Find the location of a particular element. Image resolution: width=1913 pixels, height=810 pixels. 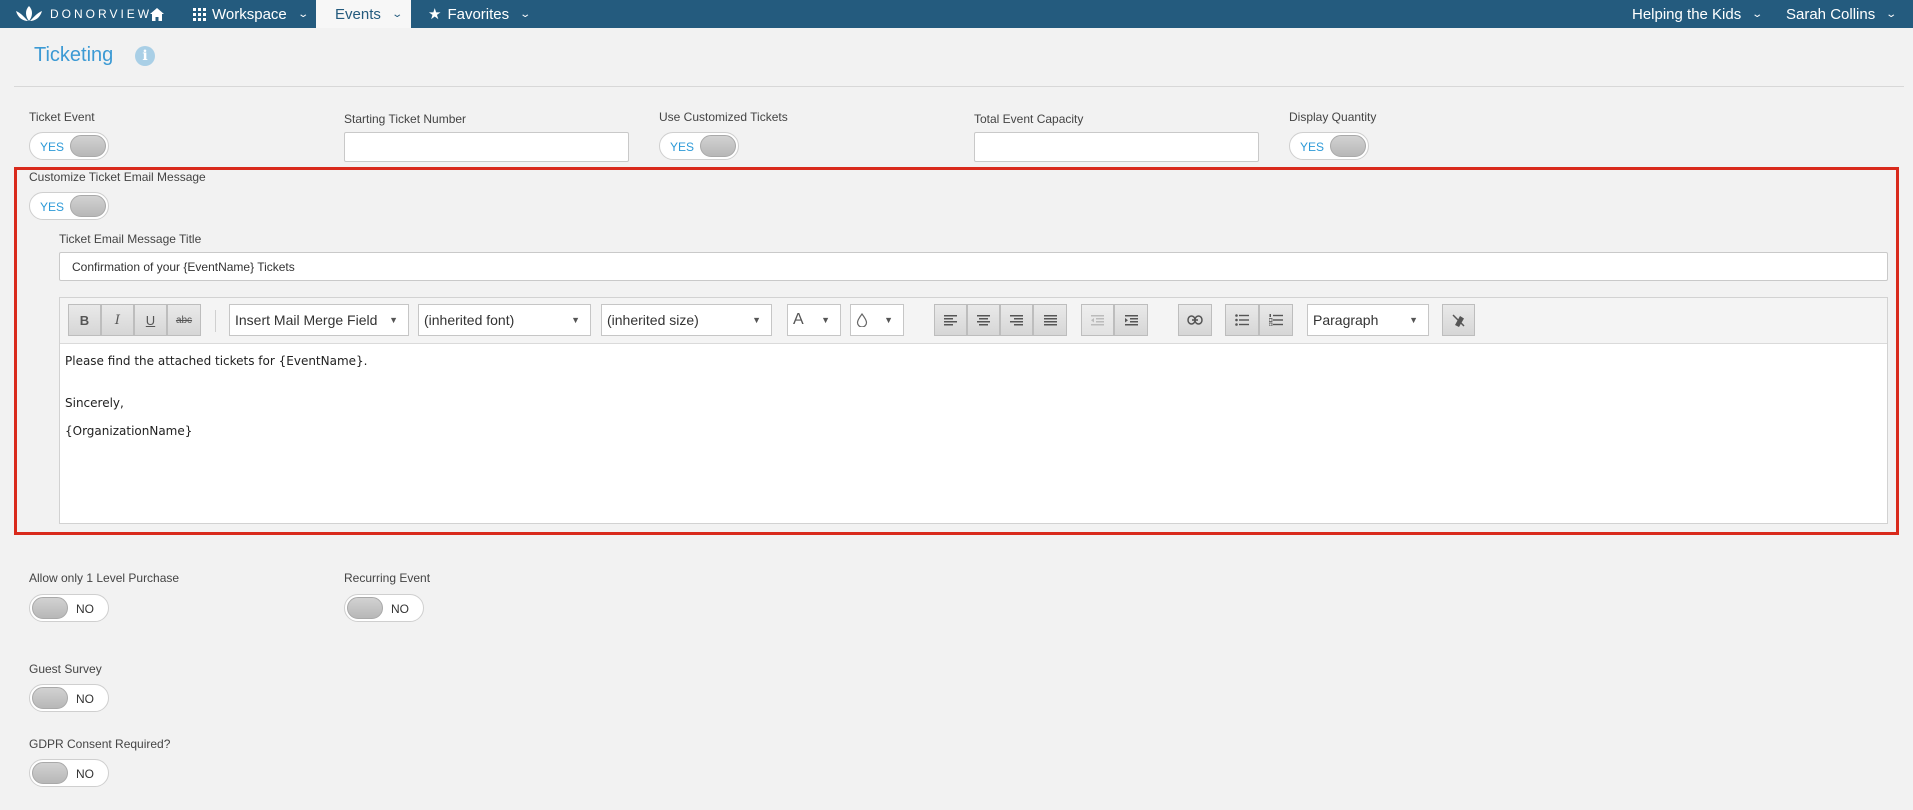

merge-field-dropdown: Insert Mail Merge Field ▼ is located at coordinates (319, 320).